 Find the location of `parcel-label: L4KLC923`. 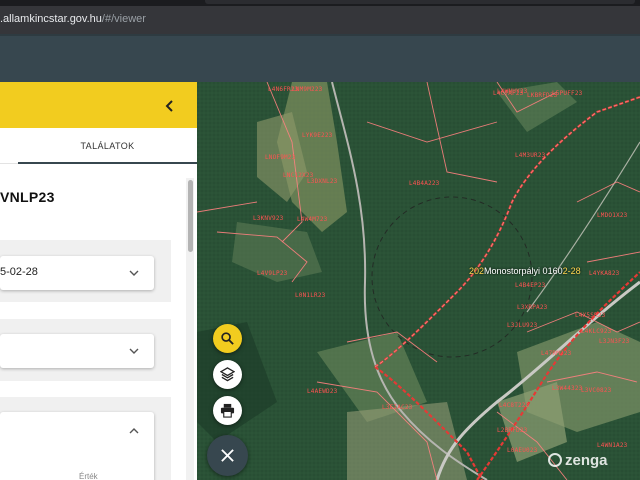

parcel-label: L4KLC923 is located at coordinates (596, 331).